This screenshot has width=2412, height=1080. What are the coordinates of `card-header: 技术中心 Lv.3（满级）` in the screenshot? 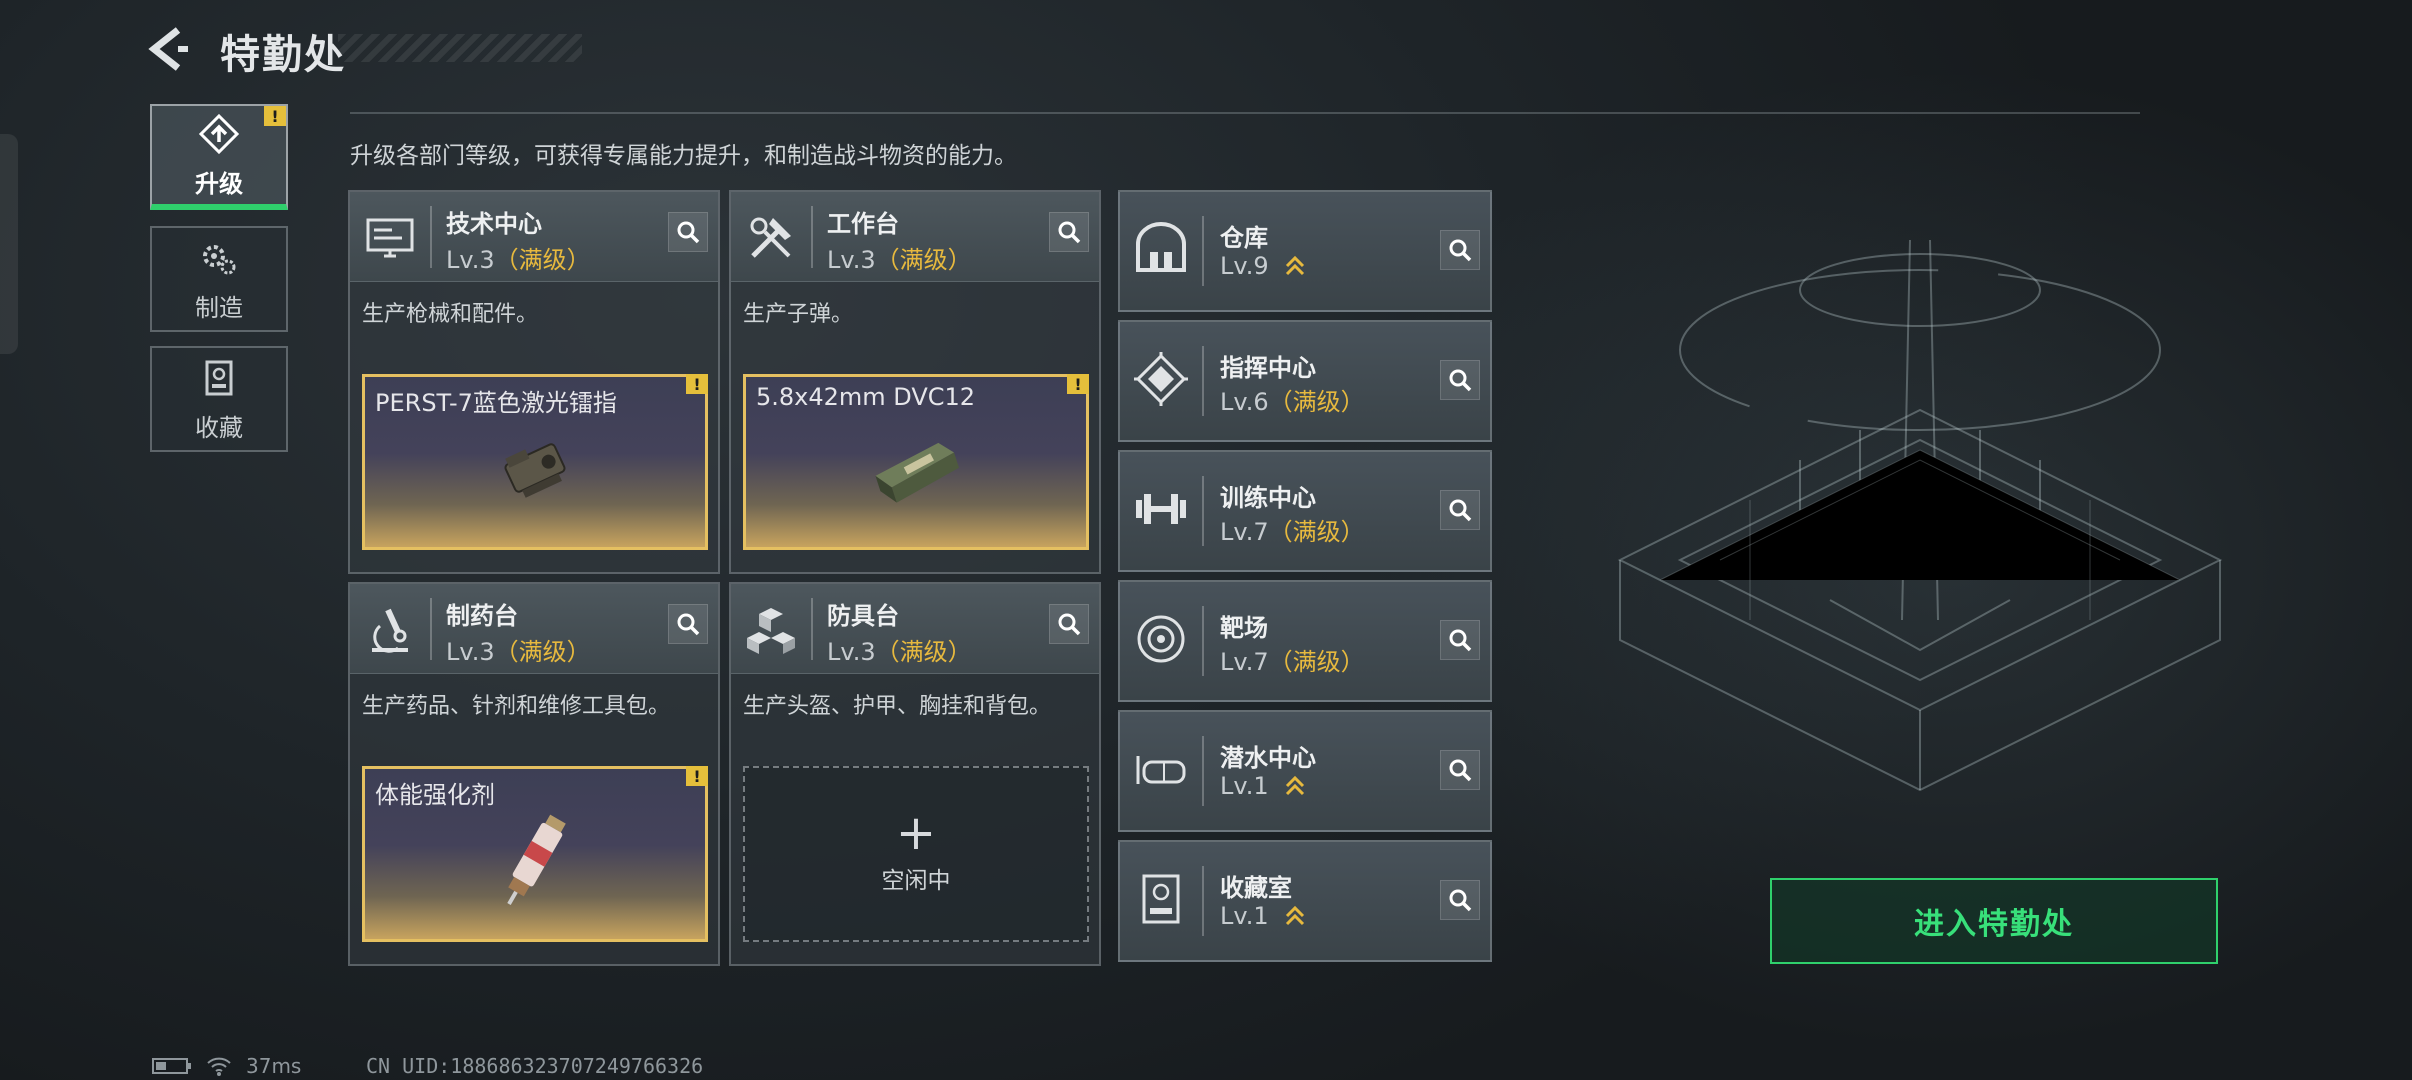 It's located at (534, 237).